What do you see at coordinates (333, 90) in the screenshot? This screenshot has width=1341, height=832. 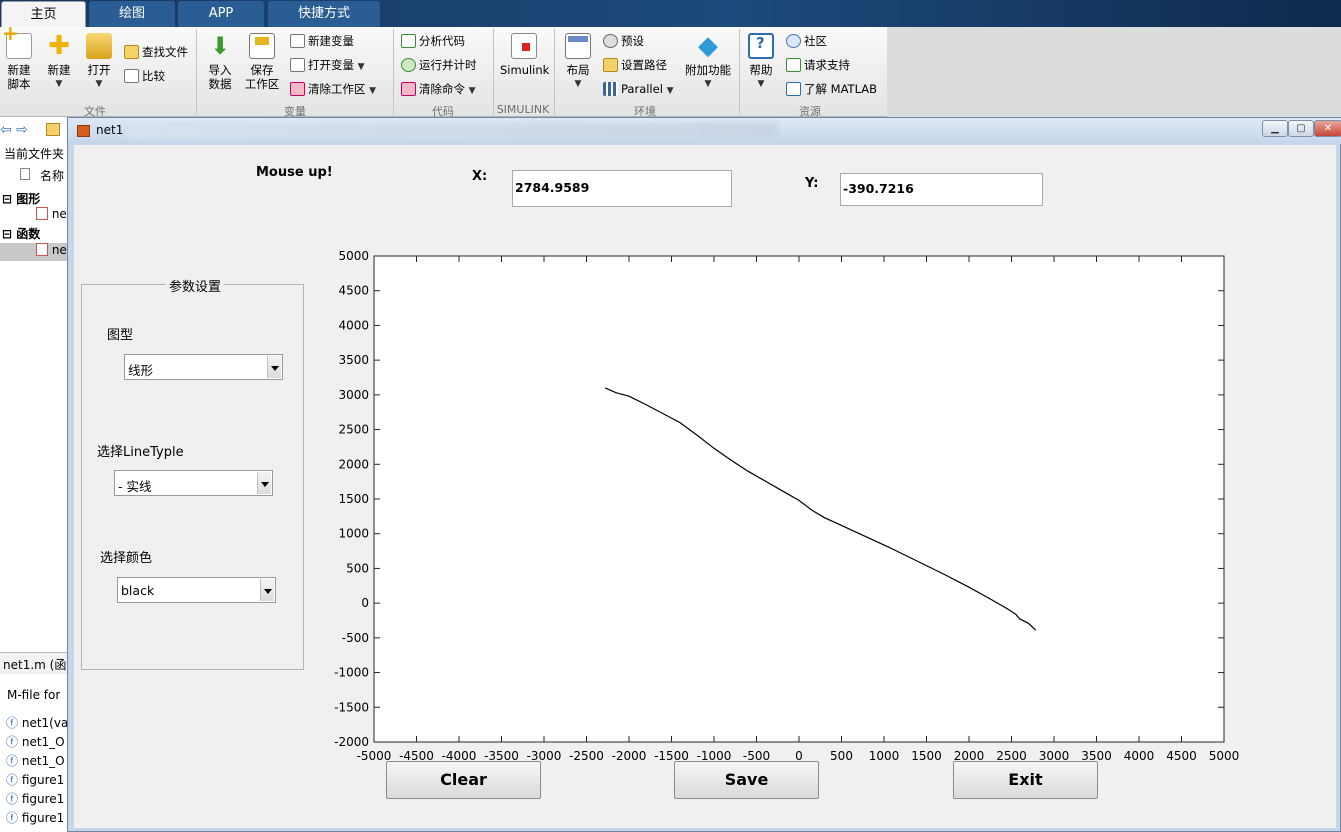 I see `clear-workspace-button: 清除工作区 ▼` at bounding box center [333, 90].